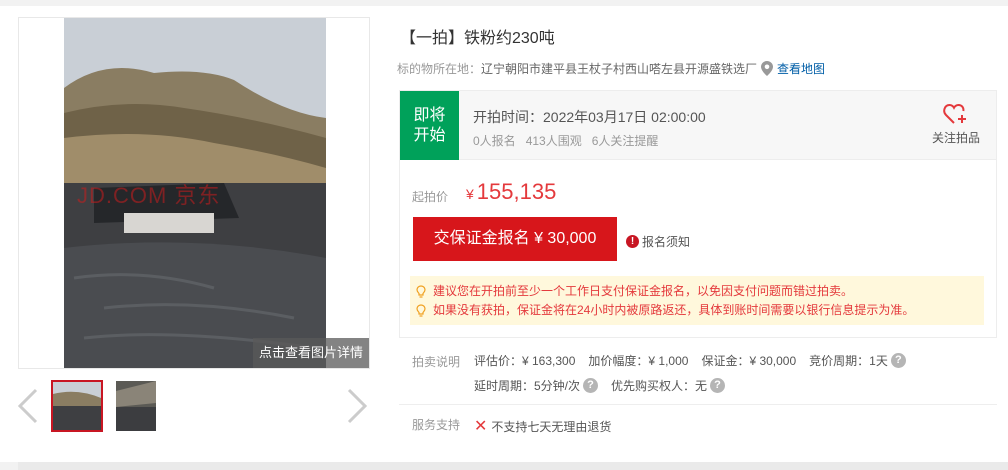 This screenshot has height=470, width=1008. Describe the element at coordinates (954, 113) in the screenshot. I see `heart-plus-icon` at that location.